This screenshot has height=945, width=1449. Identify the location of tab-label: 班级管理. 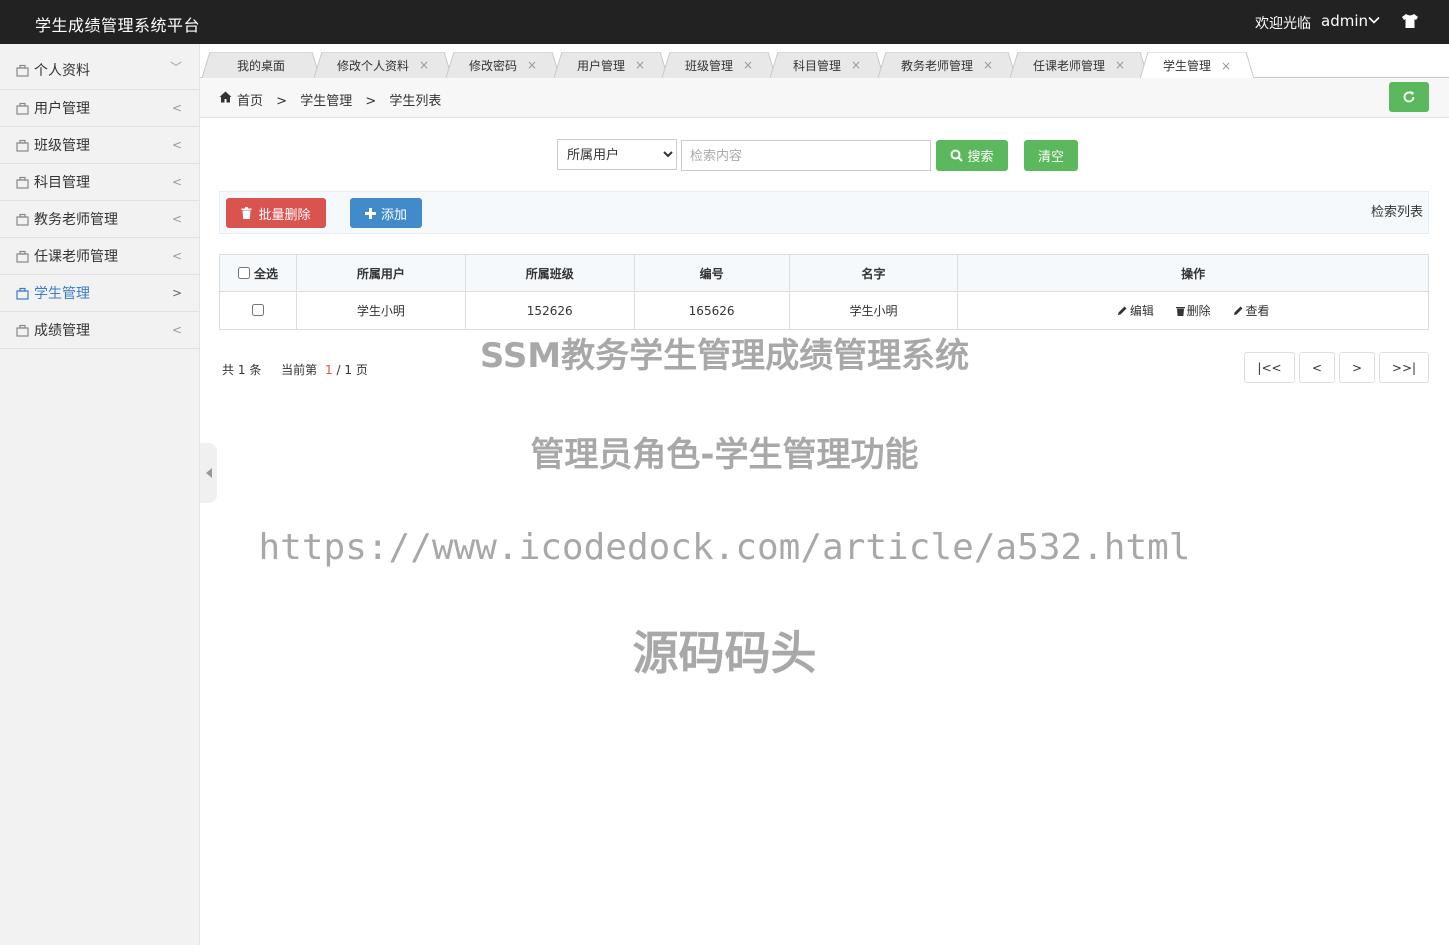
(708, 65).